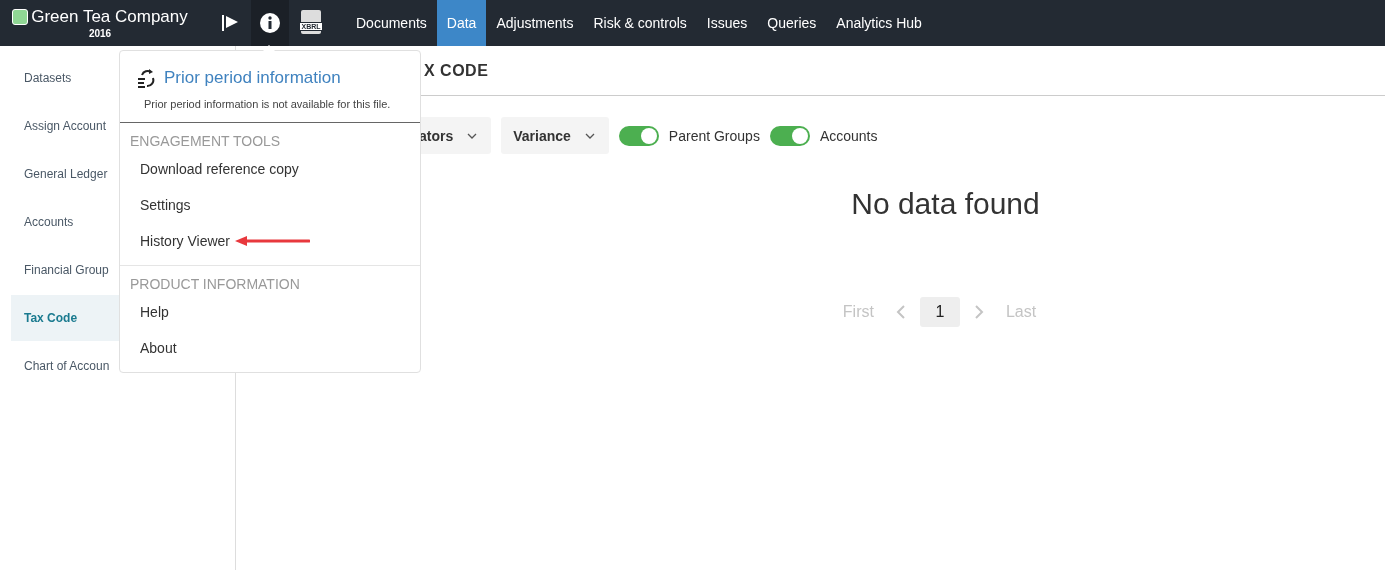 Image resolution: width=1385 pixels, height=570 pixels. Describe the element at coordinates (945, 204) in the screenshot. I see `empty-message: No data found` at that location.